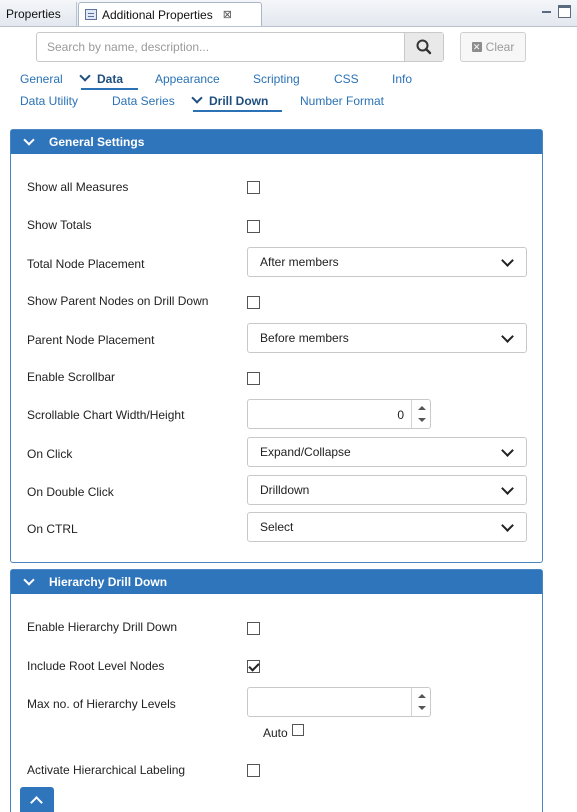  What do you see at coordinates (110, 79) in the screenshot?
I see `tab-label: Data` at bounding box center [110, 79].